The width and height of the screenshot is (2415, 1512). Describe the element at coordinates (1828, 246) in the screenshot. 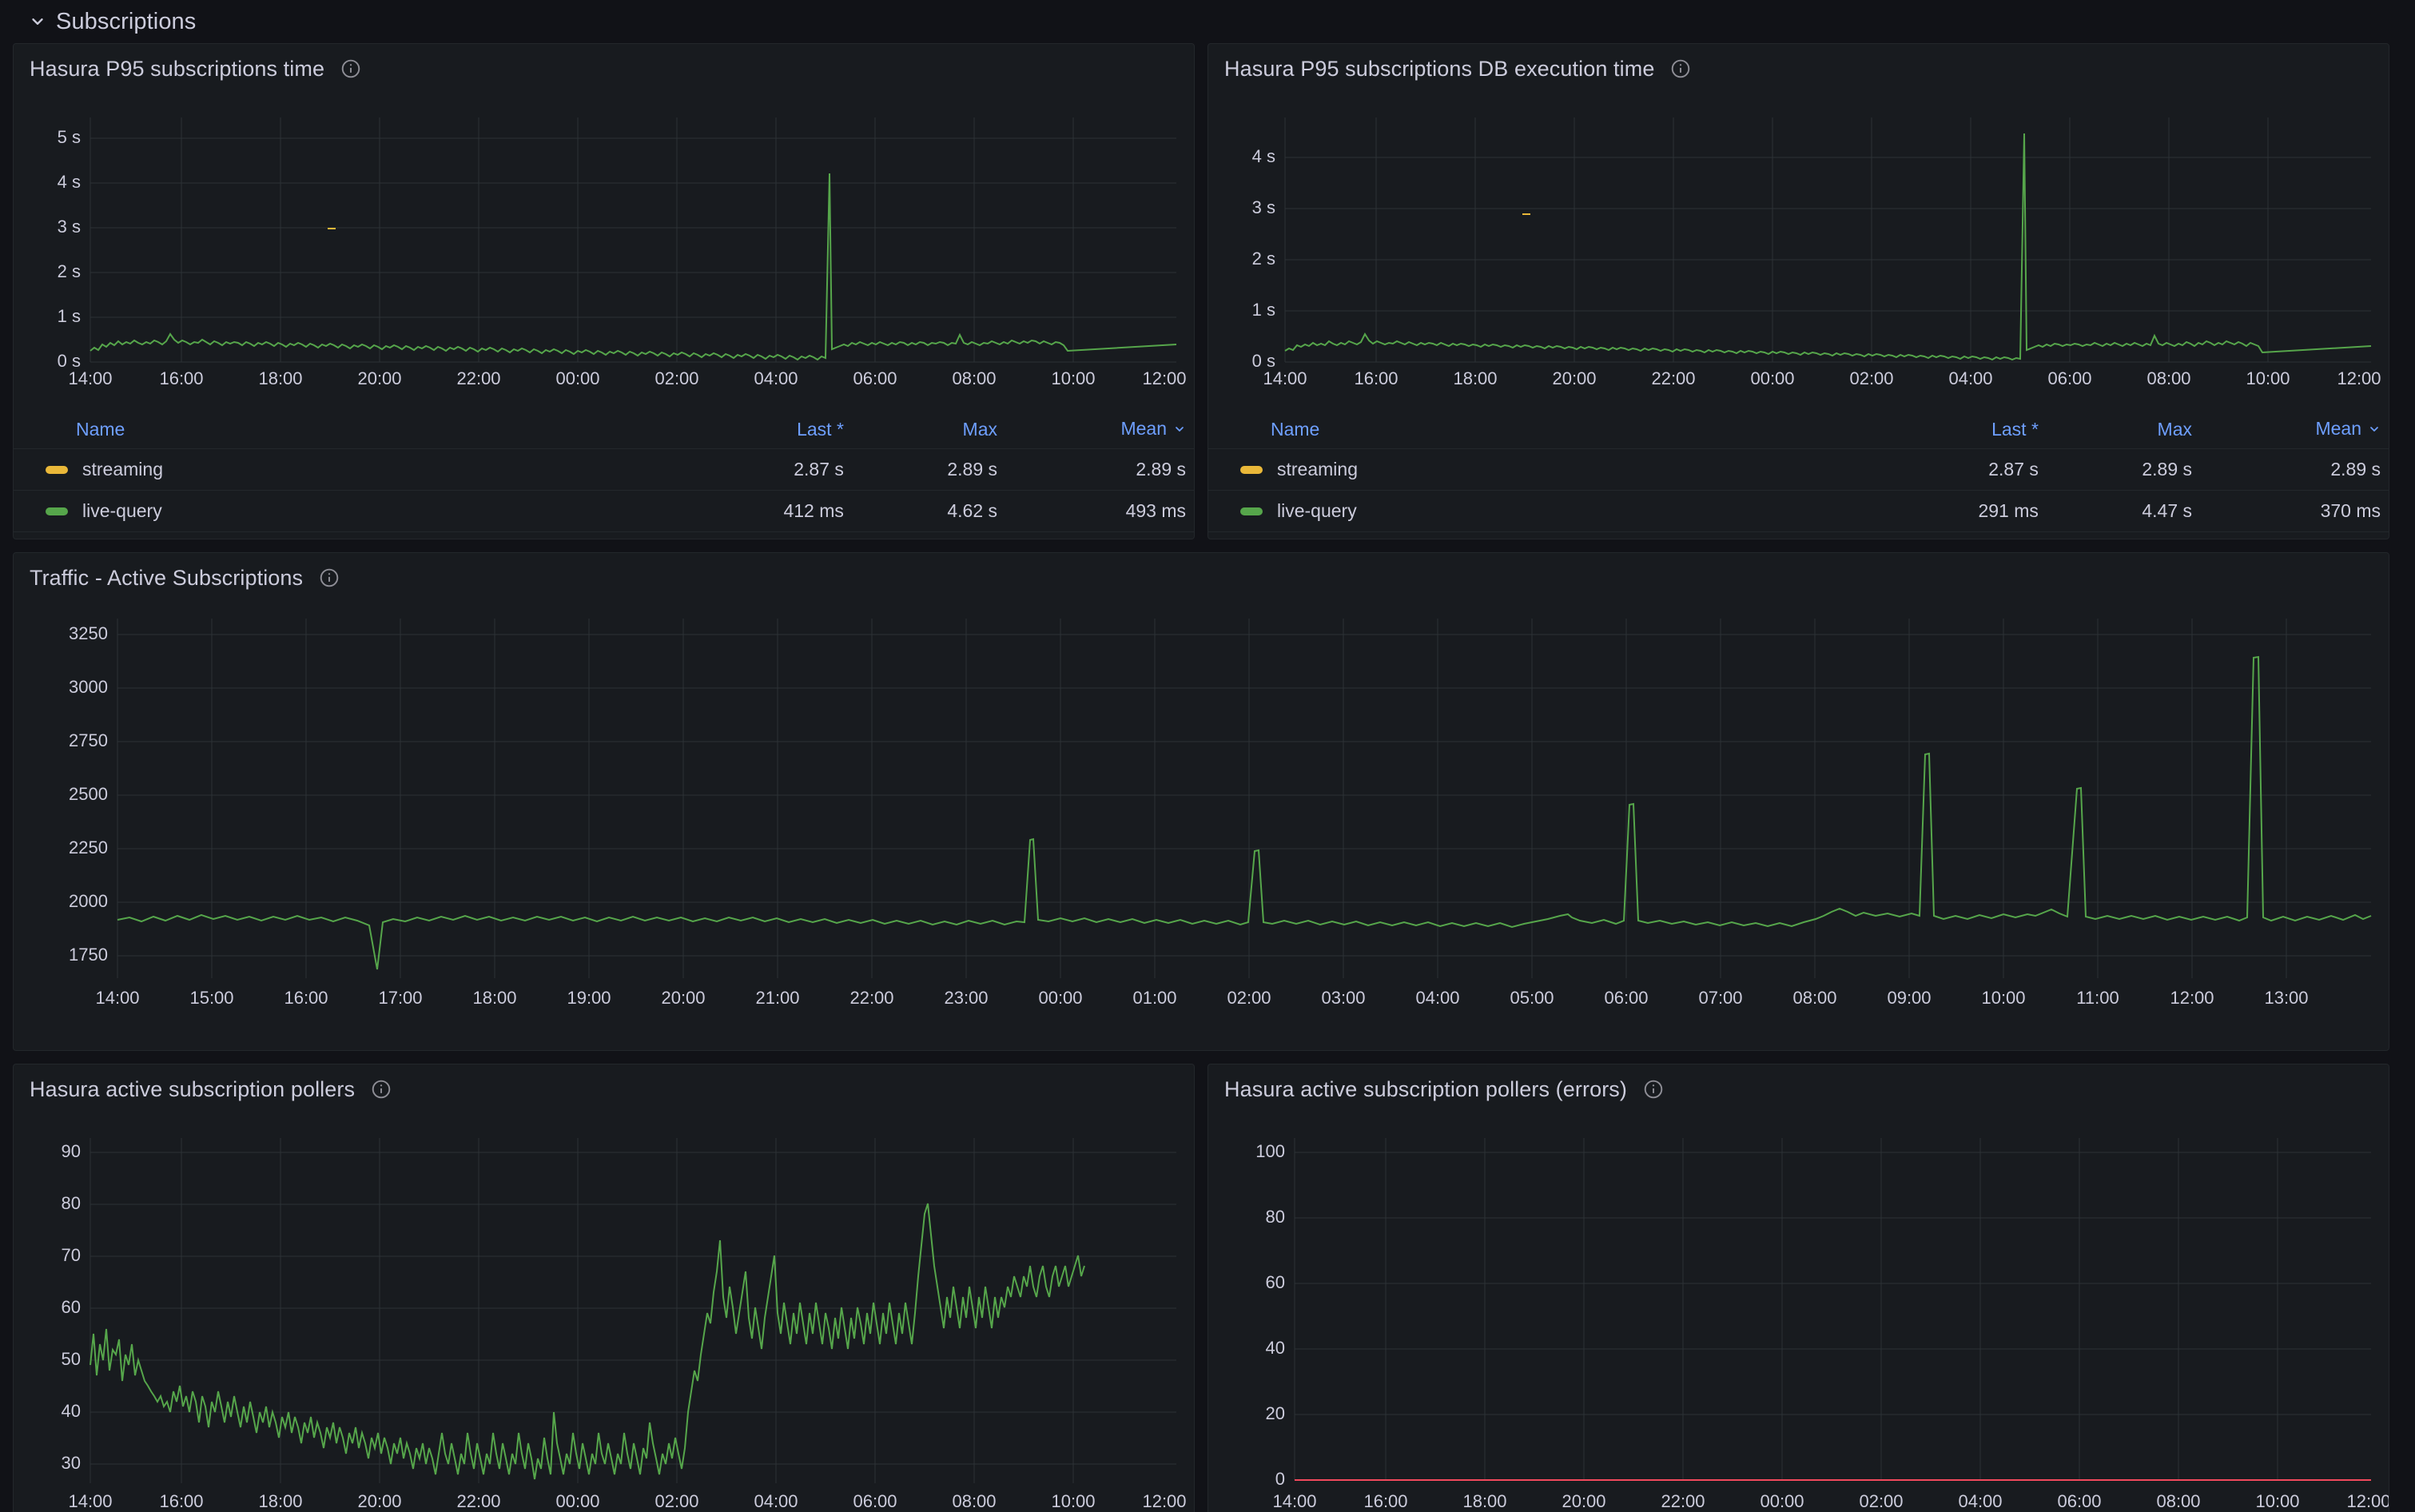

I see `series-live-query` at that location.